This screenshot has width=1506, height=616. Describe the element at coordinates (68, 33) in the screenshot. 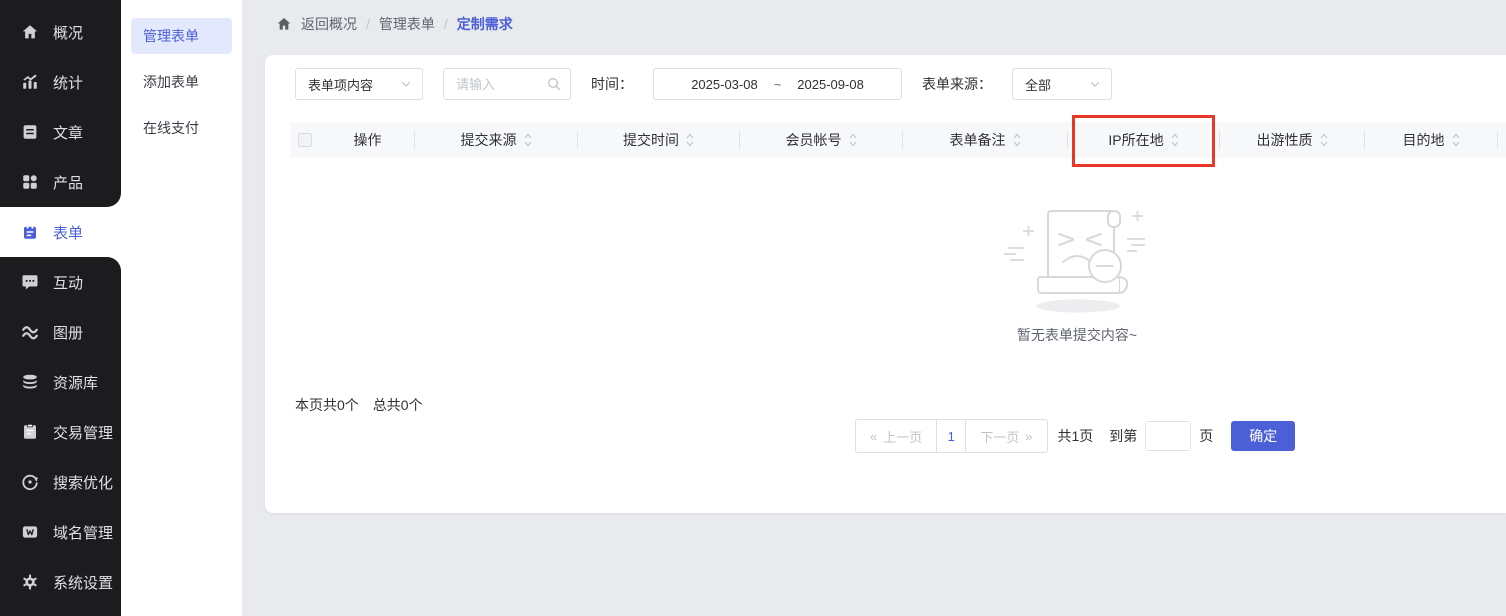

I see `sidebar-item-label: 概况` at that location.